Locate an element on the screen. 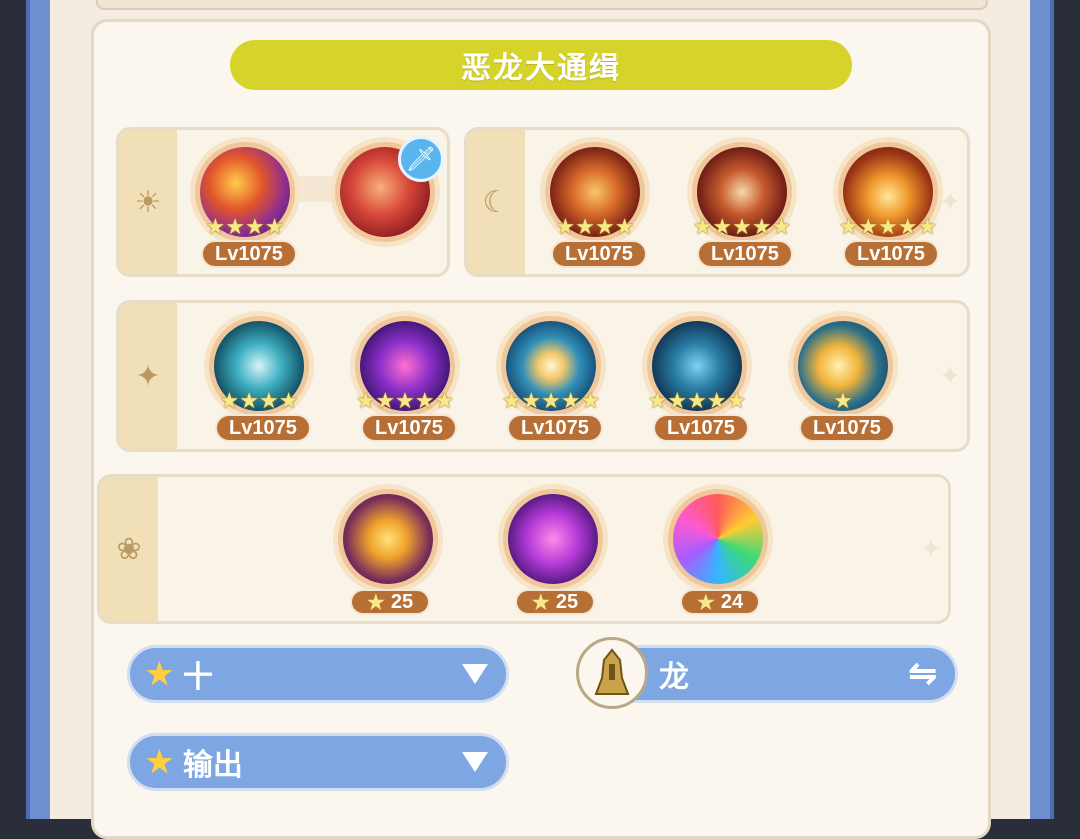 The height and width of the screenshot is (839, 1080). page-title: 恶龙大通缉 is located at coordinates (541, 65).